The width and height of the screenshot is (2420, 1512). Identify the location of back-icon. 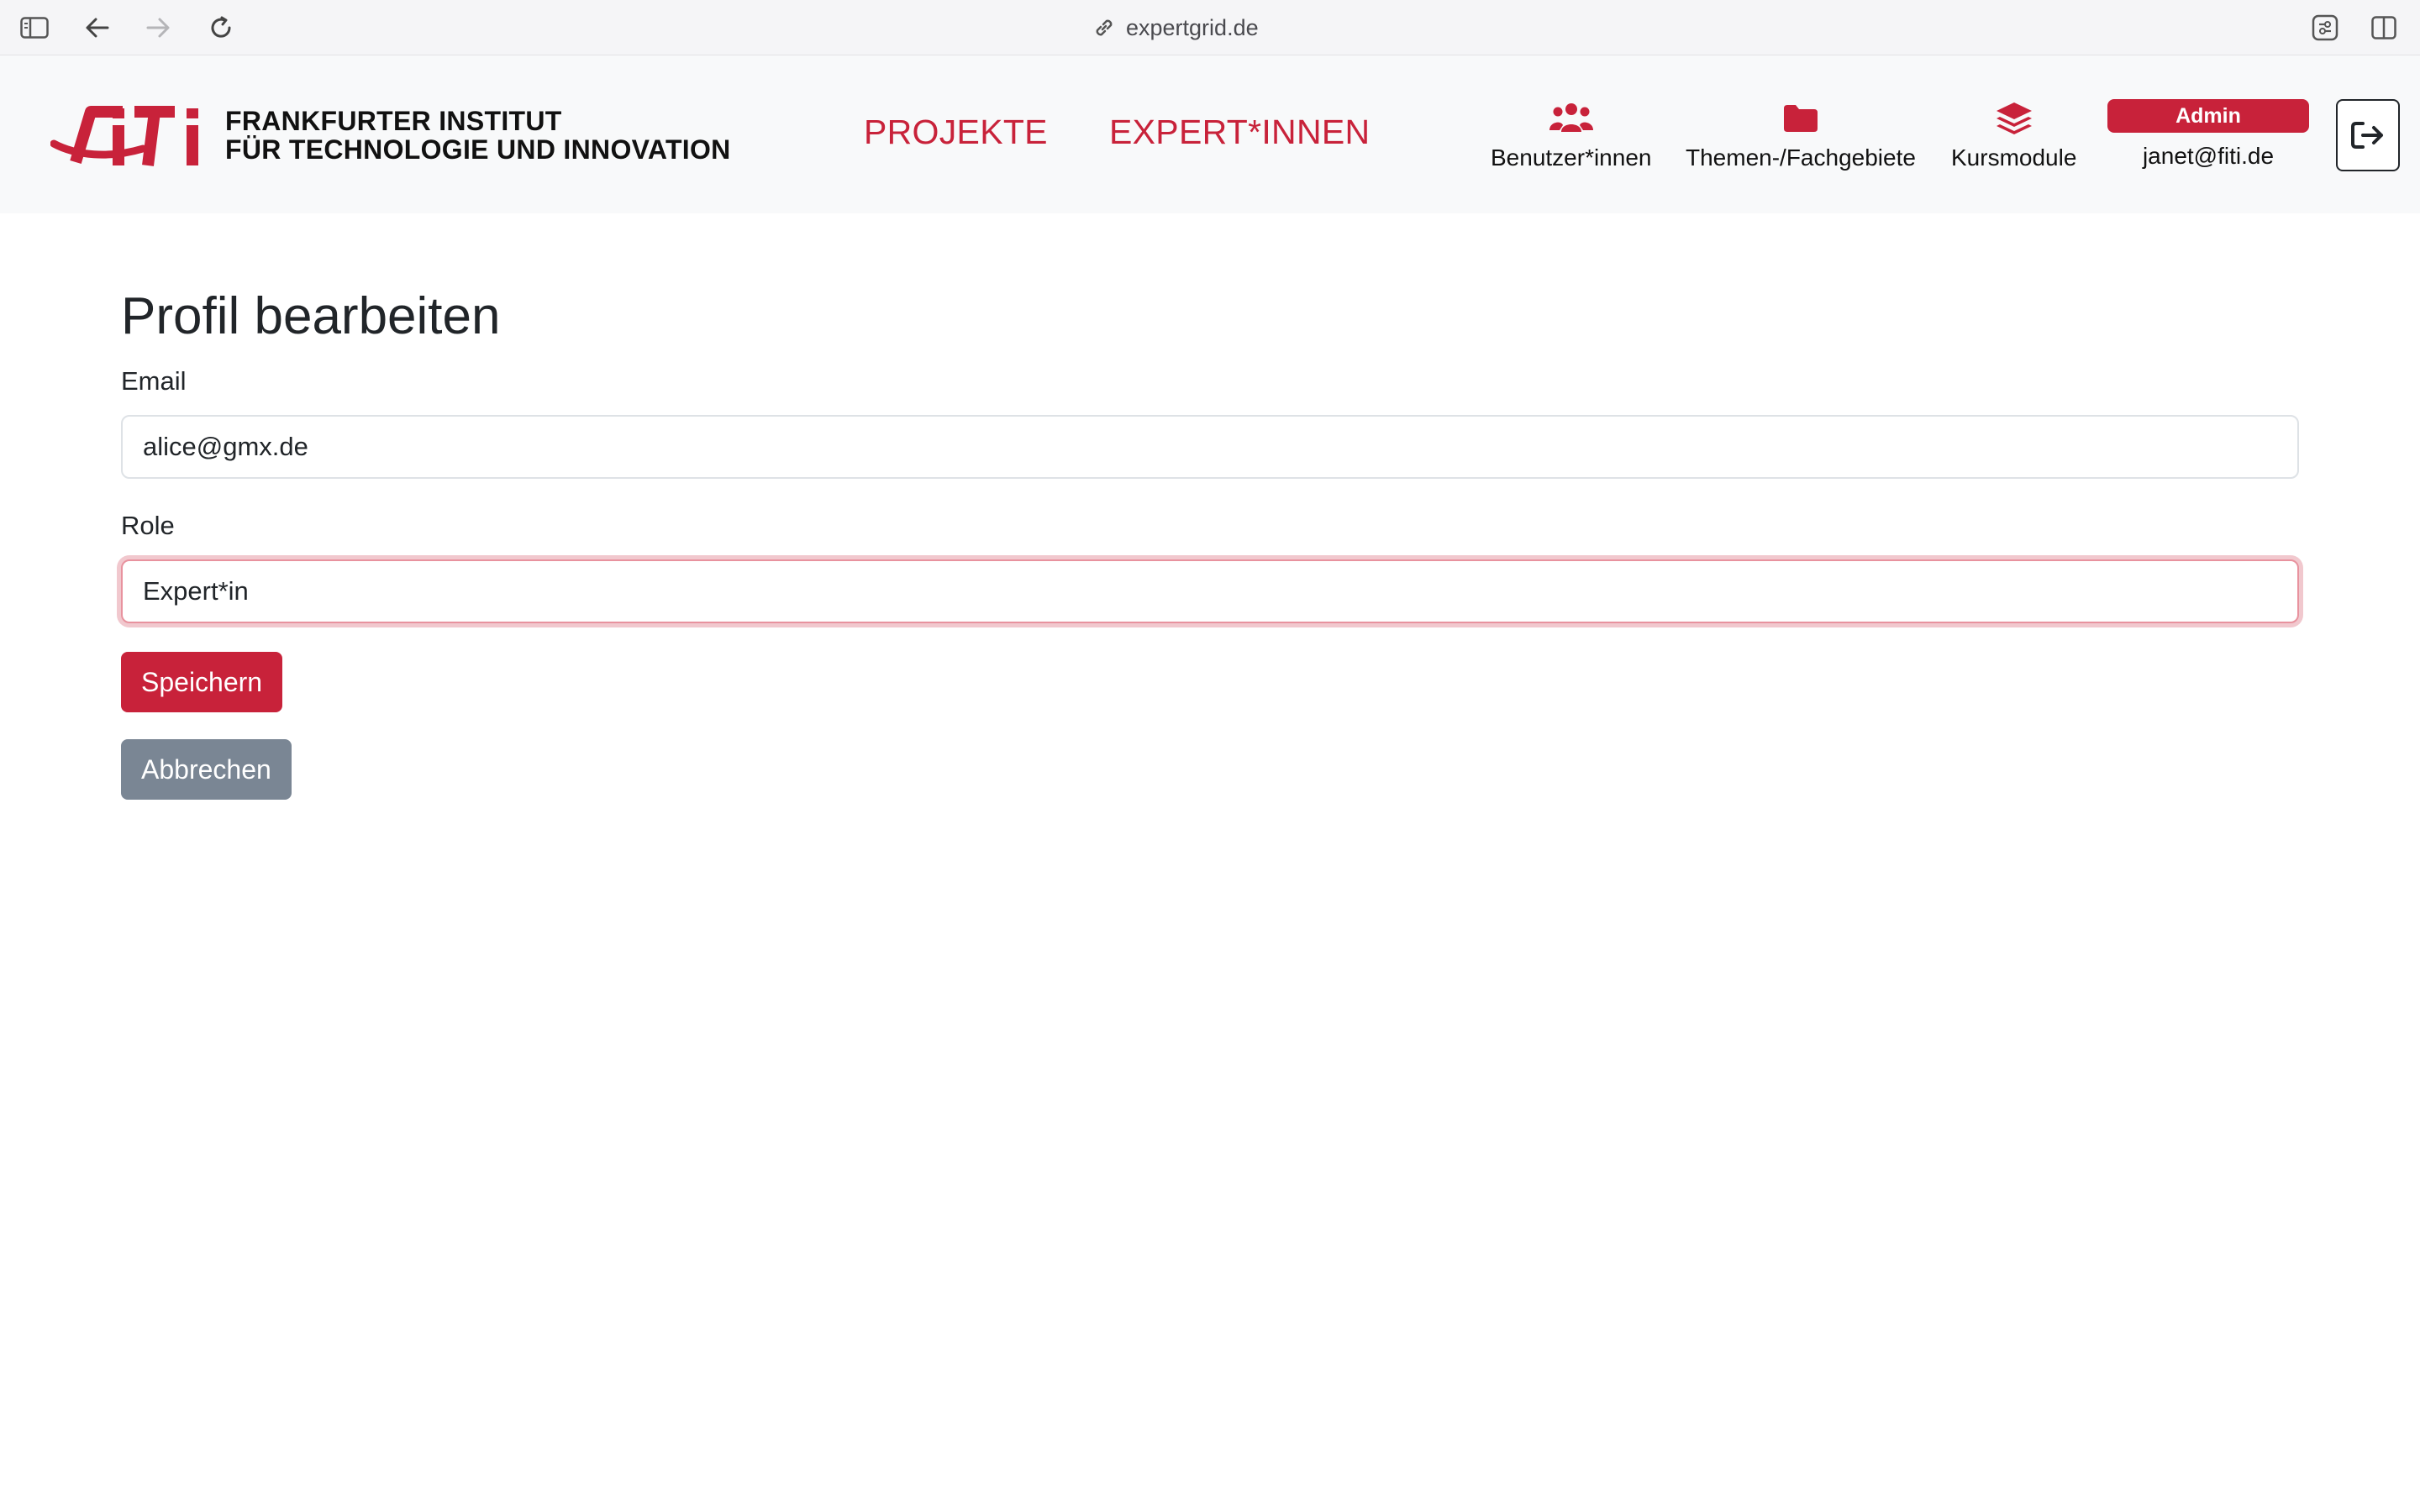
(97, 28).